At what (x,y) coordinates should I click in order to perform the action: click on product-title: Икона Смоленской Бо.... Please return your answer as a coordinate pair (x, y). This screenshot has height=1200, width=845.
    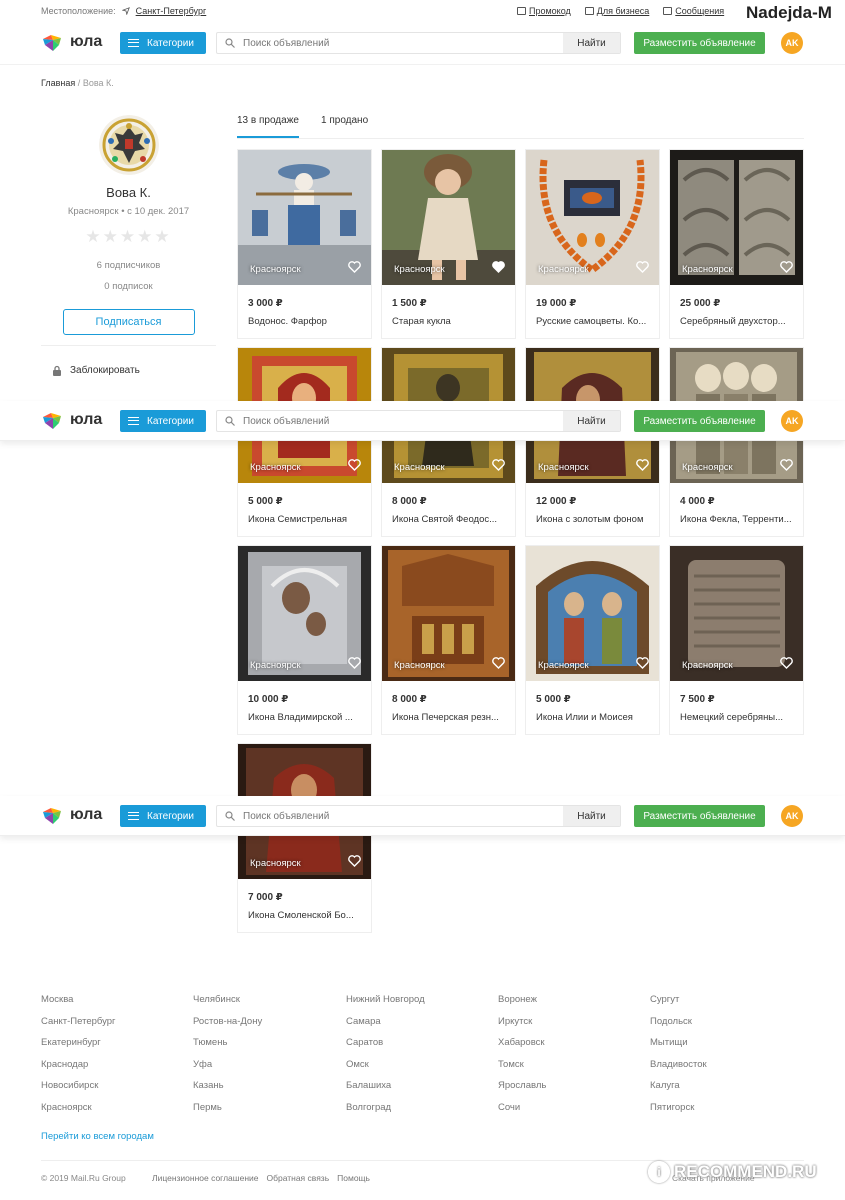
    Looking at the image, I should click on (307, 915).